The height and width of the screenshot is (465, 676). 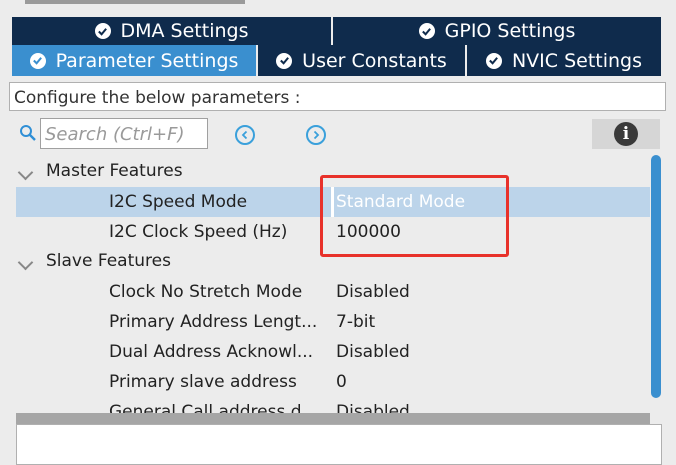 I want to click on next-match-button, so click(x=316, y=135).